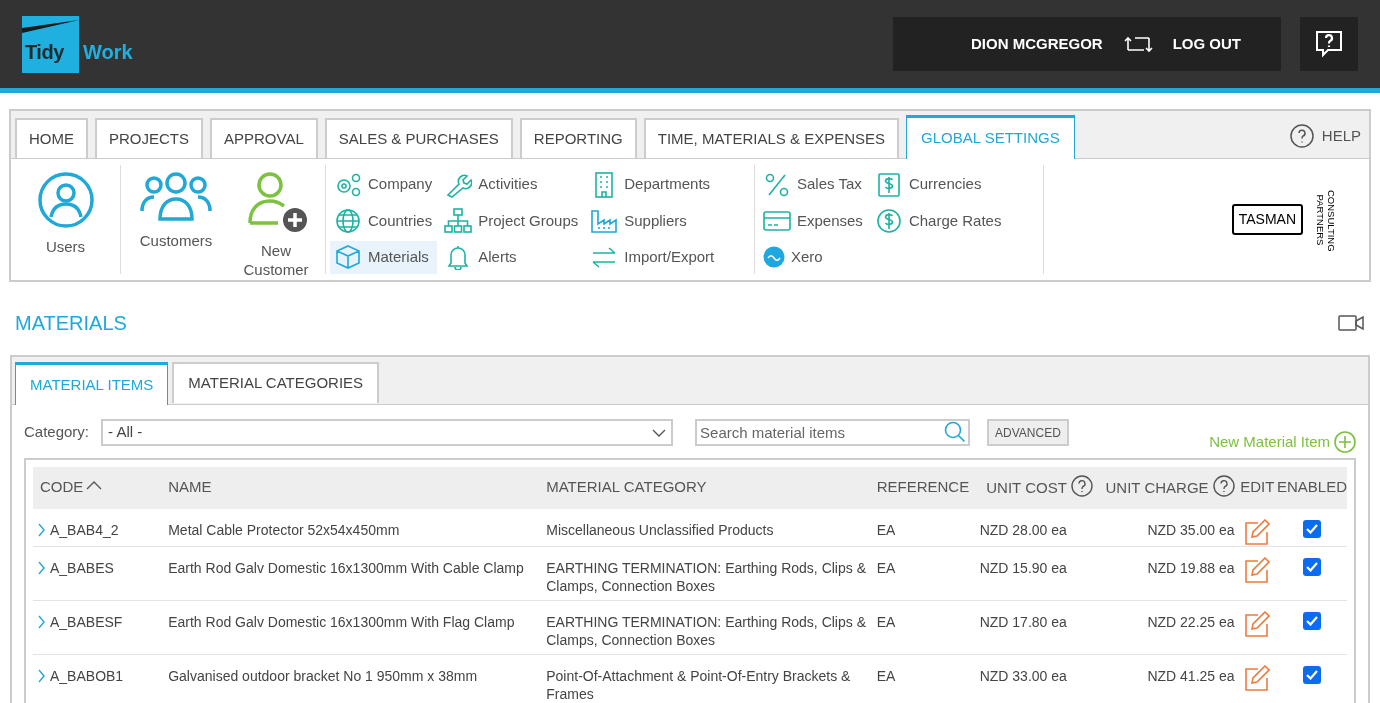 The height and width of the screenshot is (703, 1380). I want to click on menu-button: Customers, so click(176, 222).